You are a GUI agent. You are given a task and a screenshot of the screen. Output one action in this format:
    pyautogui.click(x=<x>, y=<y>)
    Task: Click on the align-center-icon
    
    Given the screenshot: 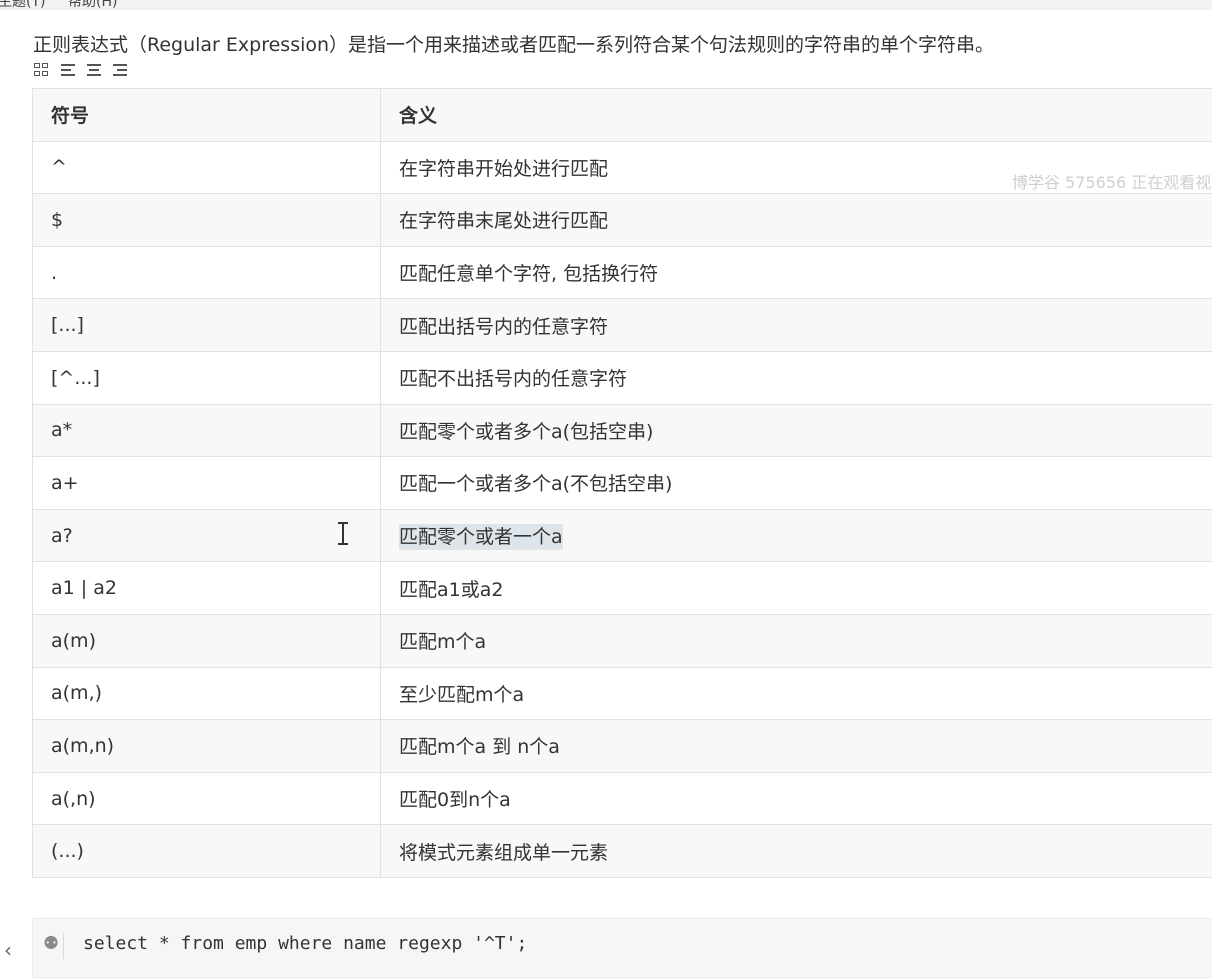 What is the action you would take?
    pyautogui.click(x=94, y=70)
    